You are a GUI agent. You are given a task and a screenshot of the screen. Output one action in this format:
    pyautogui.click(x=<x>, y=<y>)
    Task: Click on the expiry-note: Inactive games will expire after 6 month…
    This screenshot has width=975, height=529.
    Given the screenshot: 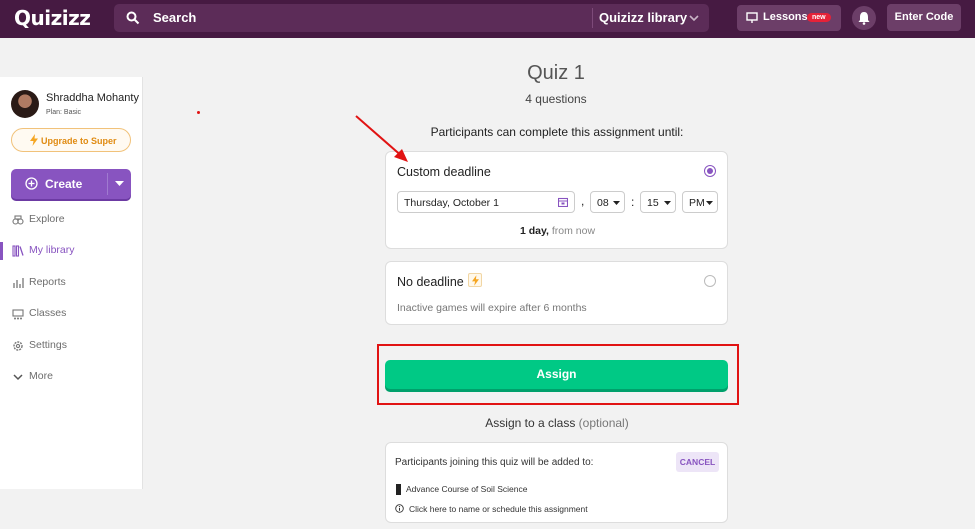 What is the action you would take?
    pyautogui.click(x=492, y=308)
    